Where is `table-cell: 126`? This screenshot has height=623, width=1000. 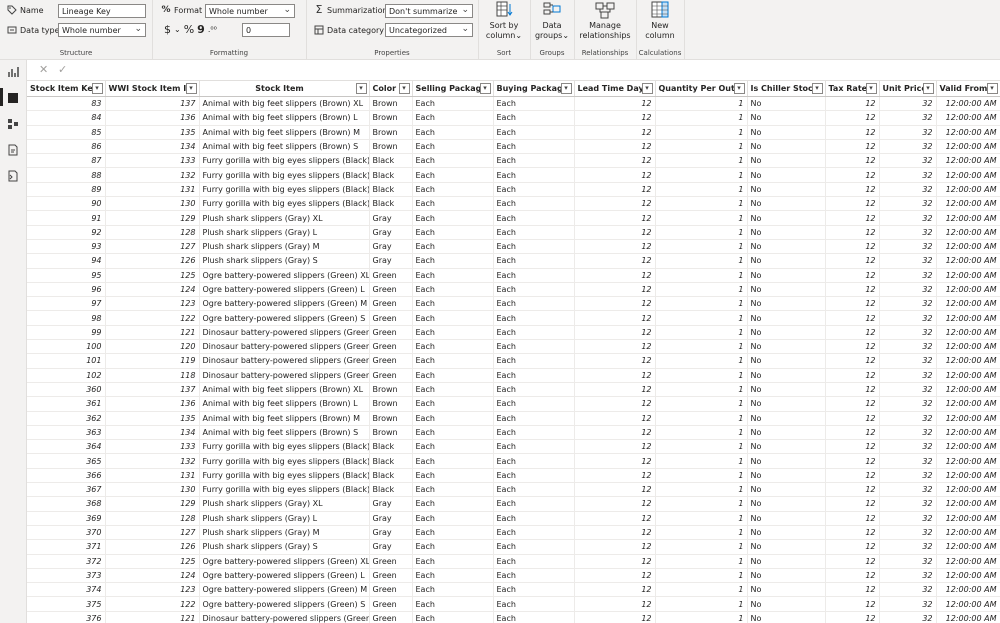 table-cell: 126 is located at coordinates (152, 261).